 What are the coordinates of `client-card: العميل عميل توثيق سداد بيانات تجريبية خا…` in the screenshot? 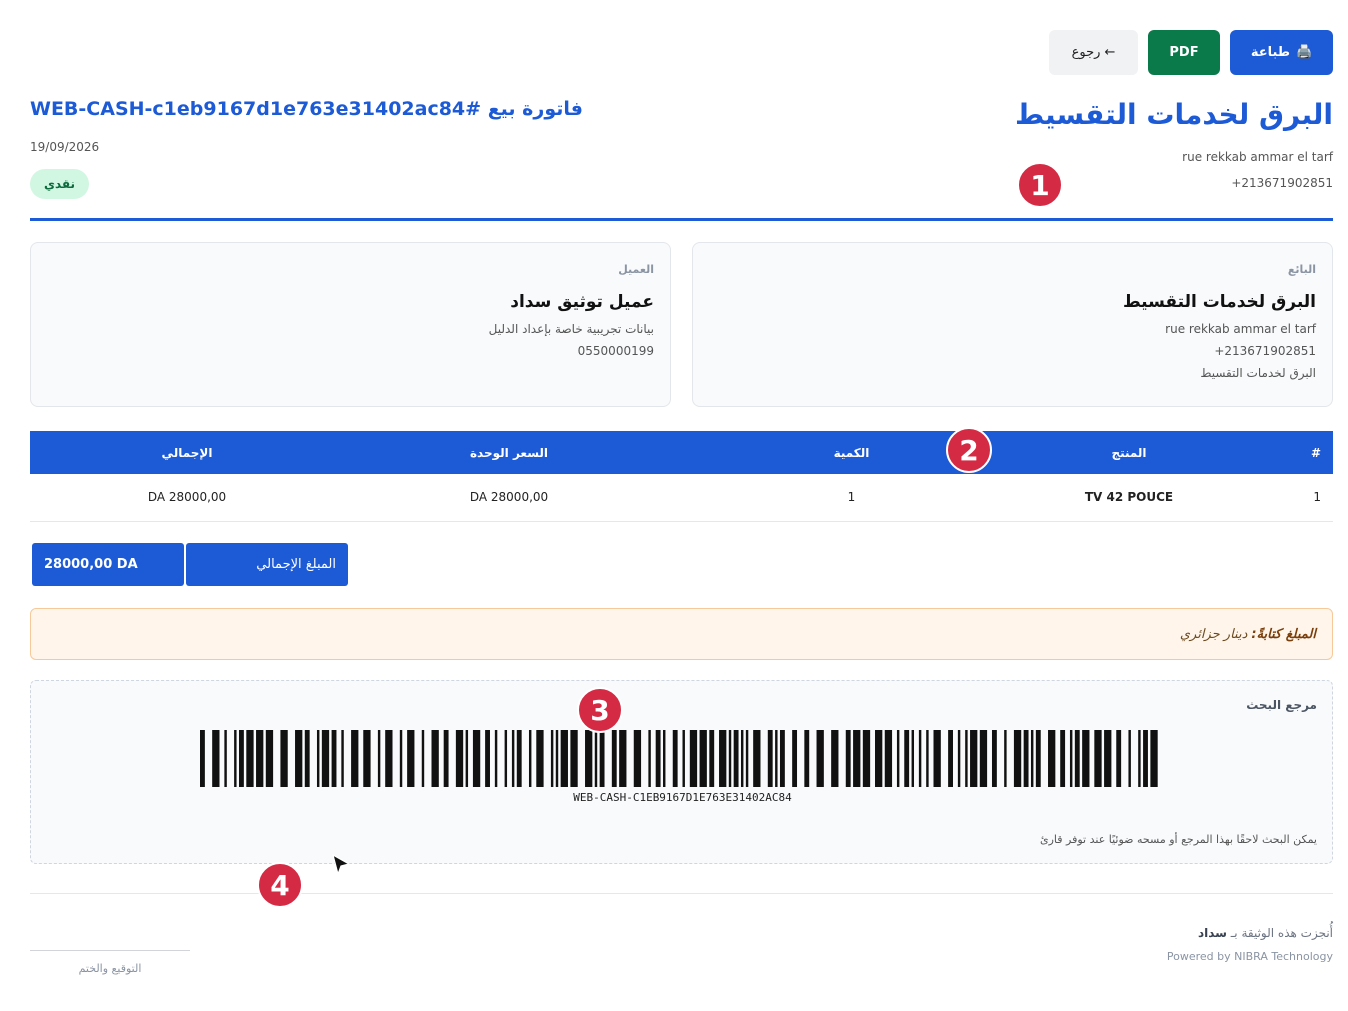 It's located at (350, 324).